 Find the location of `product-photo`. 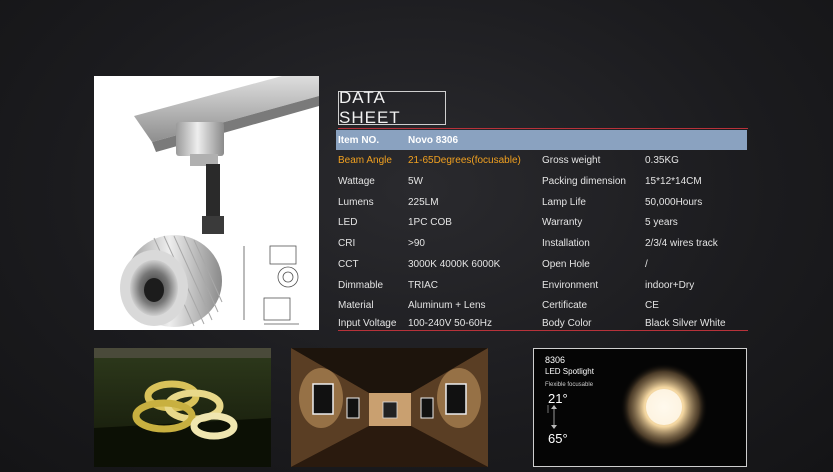

product-photo is located at coordinates (206, 203).